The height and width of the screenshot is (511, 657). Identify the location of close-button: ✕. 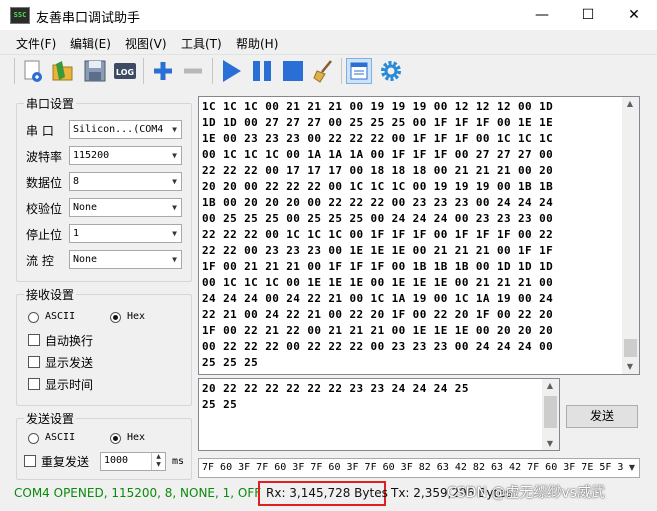
(634, 15).